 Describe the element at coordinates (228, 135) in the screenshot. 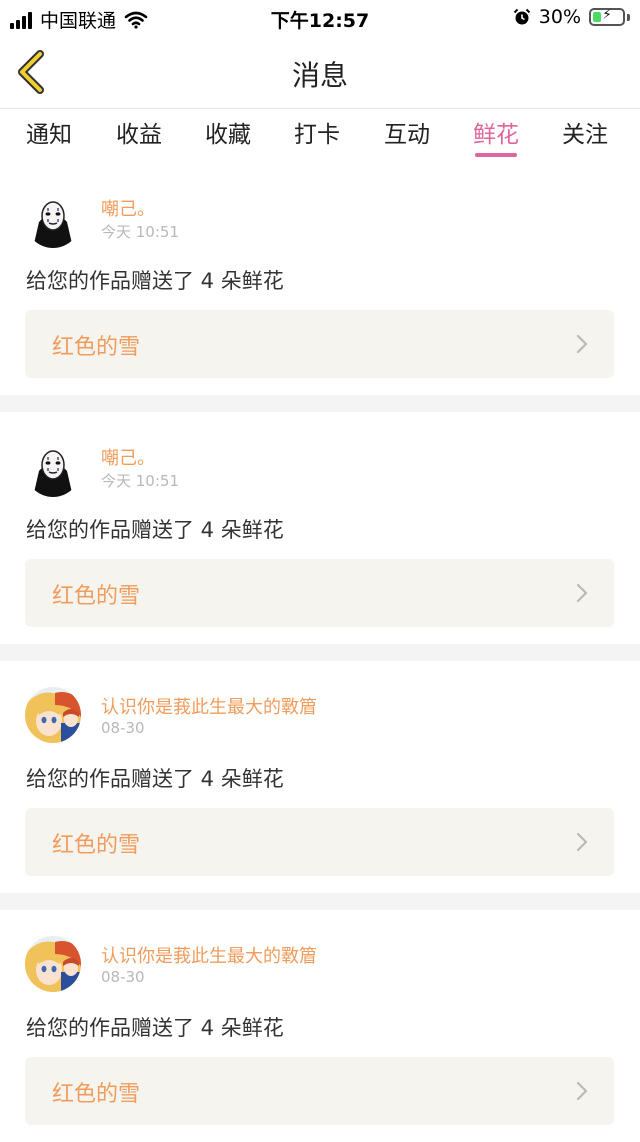

I see `tab-label: 收藏` at that location.